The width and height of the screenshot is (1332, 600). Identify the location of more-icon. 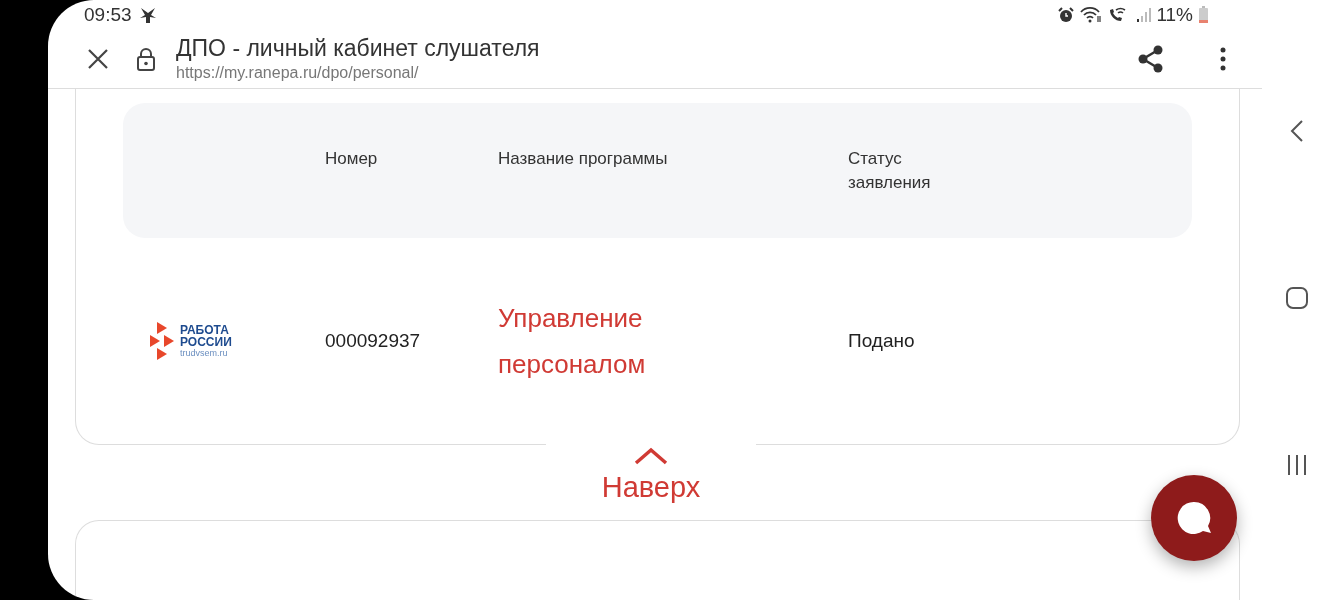
(1223, 58).